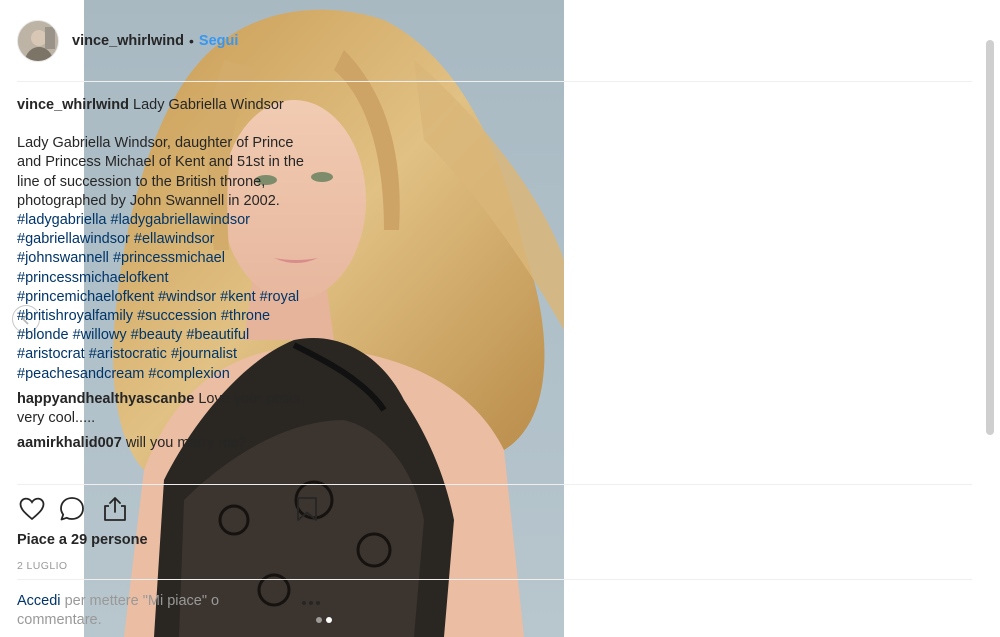 This screenshot has height=637, width=1000. Describe the element at coordinates (80, 374) in the screenshot. I see `hashtag-link: #peachesandcream` at that location.